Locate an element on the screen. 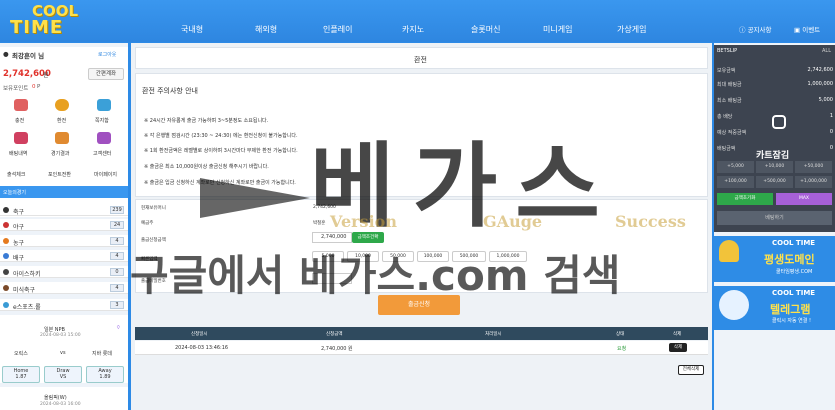  sport-row-hockey: 아이스하키 0 is located at coordinates (64, 272).